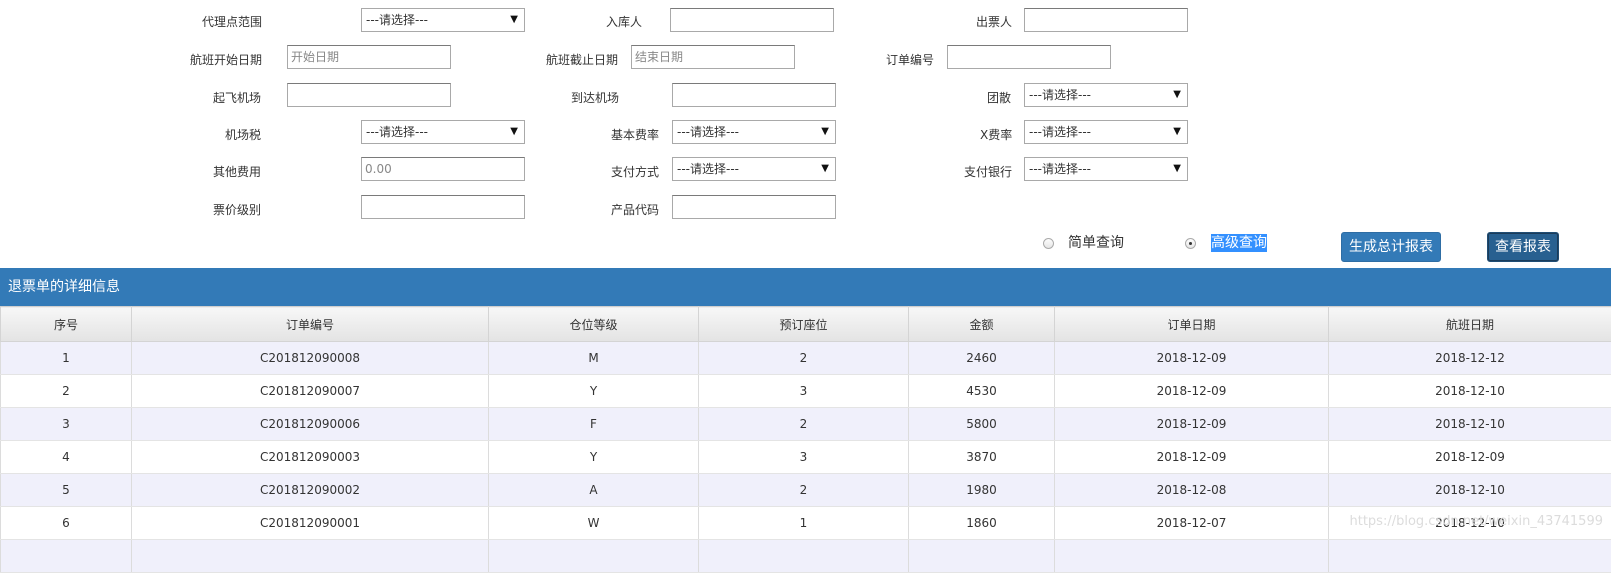  Describe the element at coordinates (1096, 243) in the screenshot. I see `simple-query-label: 简单查询` at that location.